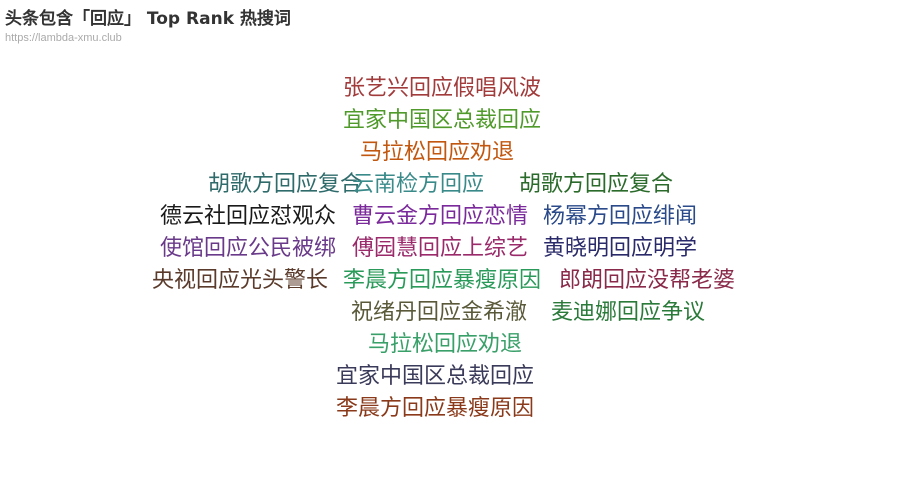 This screenshot has height=500, width=900. Describe the element at coordinates (248, 217) in the screenshot. I see `cloud-word: 德云社回应怼观众` at that location.